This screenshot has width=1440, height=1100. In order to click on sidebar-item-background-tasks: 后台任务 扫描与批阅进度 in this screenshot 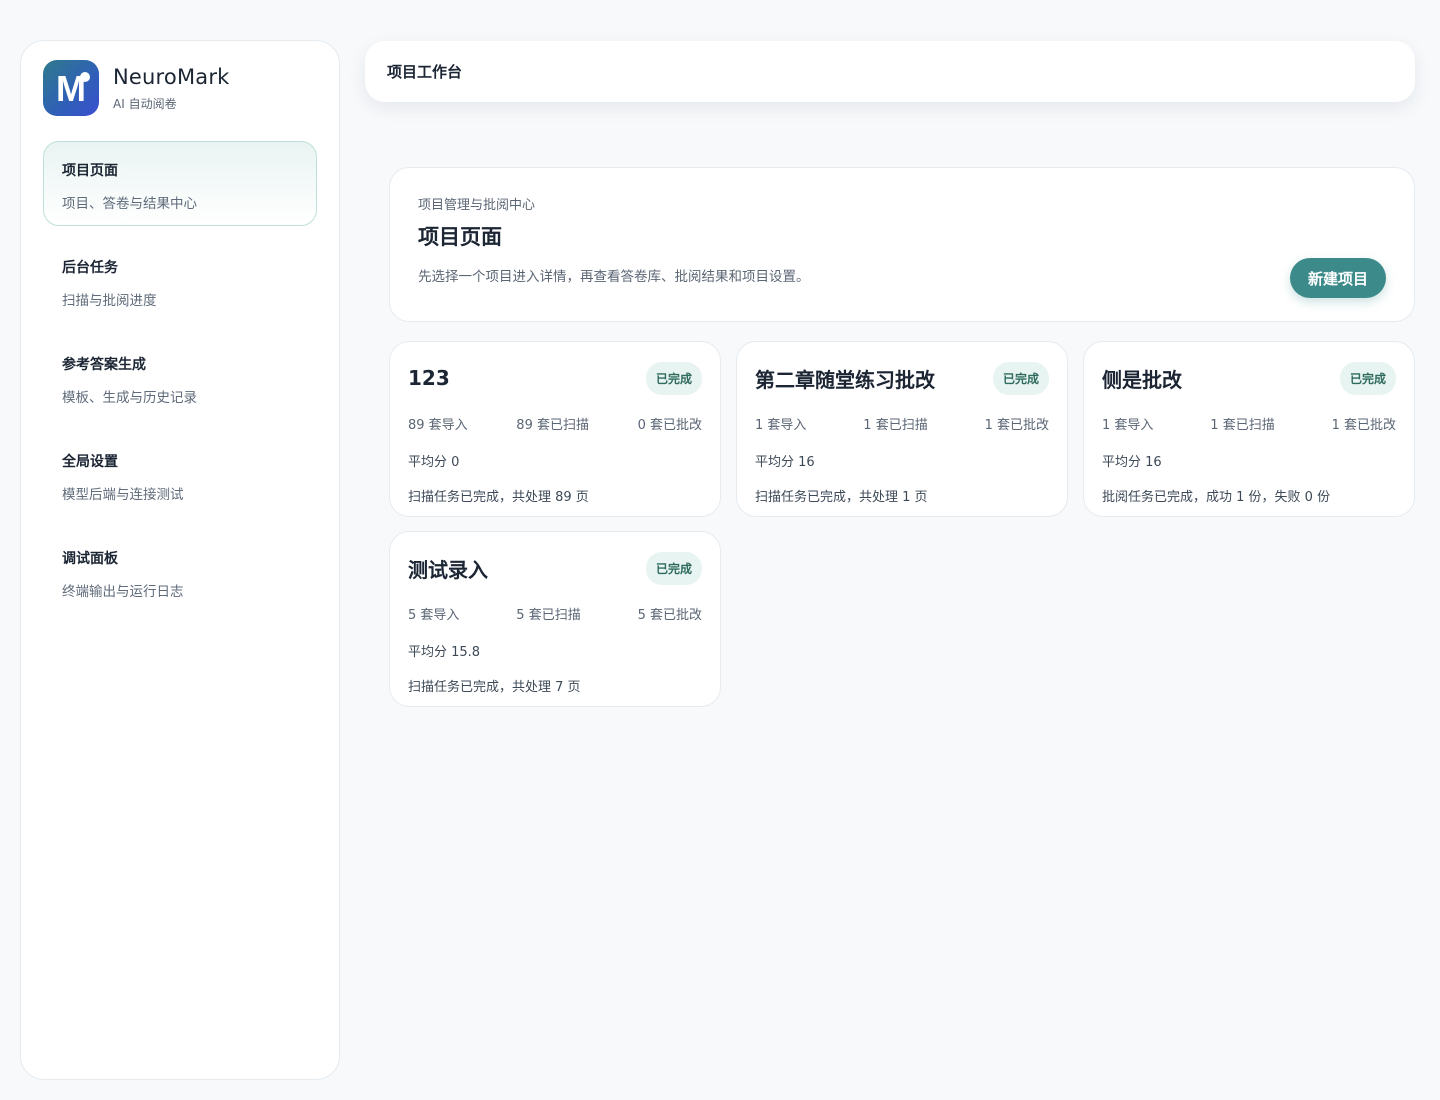, I will do `click(180, 280)`.